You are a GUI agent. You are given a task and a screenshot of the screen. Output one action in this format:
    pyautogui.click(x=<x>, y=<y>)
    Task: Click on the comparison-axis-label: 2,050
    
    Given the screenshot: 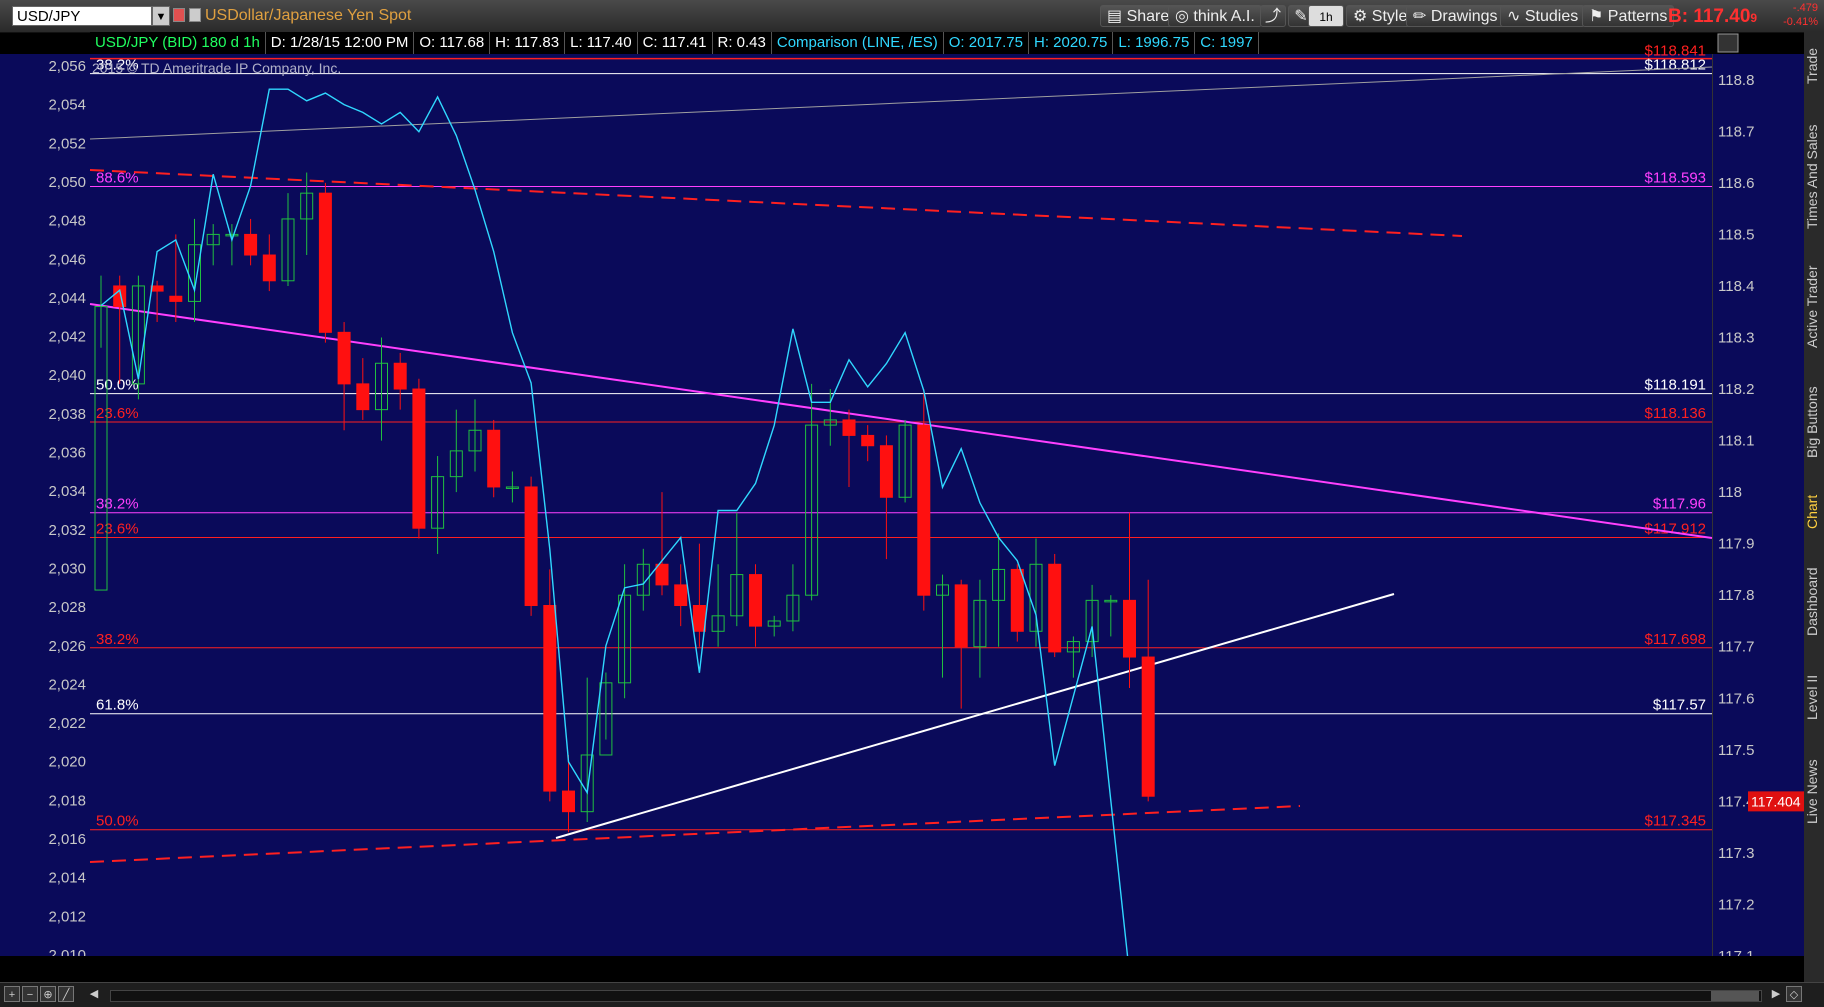 What is the action you would take?
    pyautogui.click(x=67, y=182)
    